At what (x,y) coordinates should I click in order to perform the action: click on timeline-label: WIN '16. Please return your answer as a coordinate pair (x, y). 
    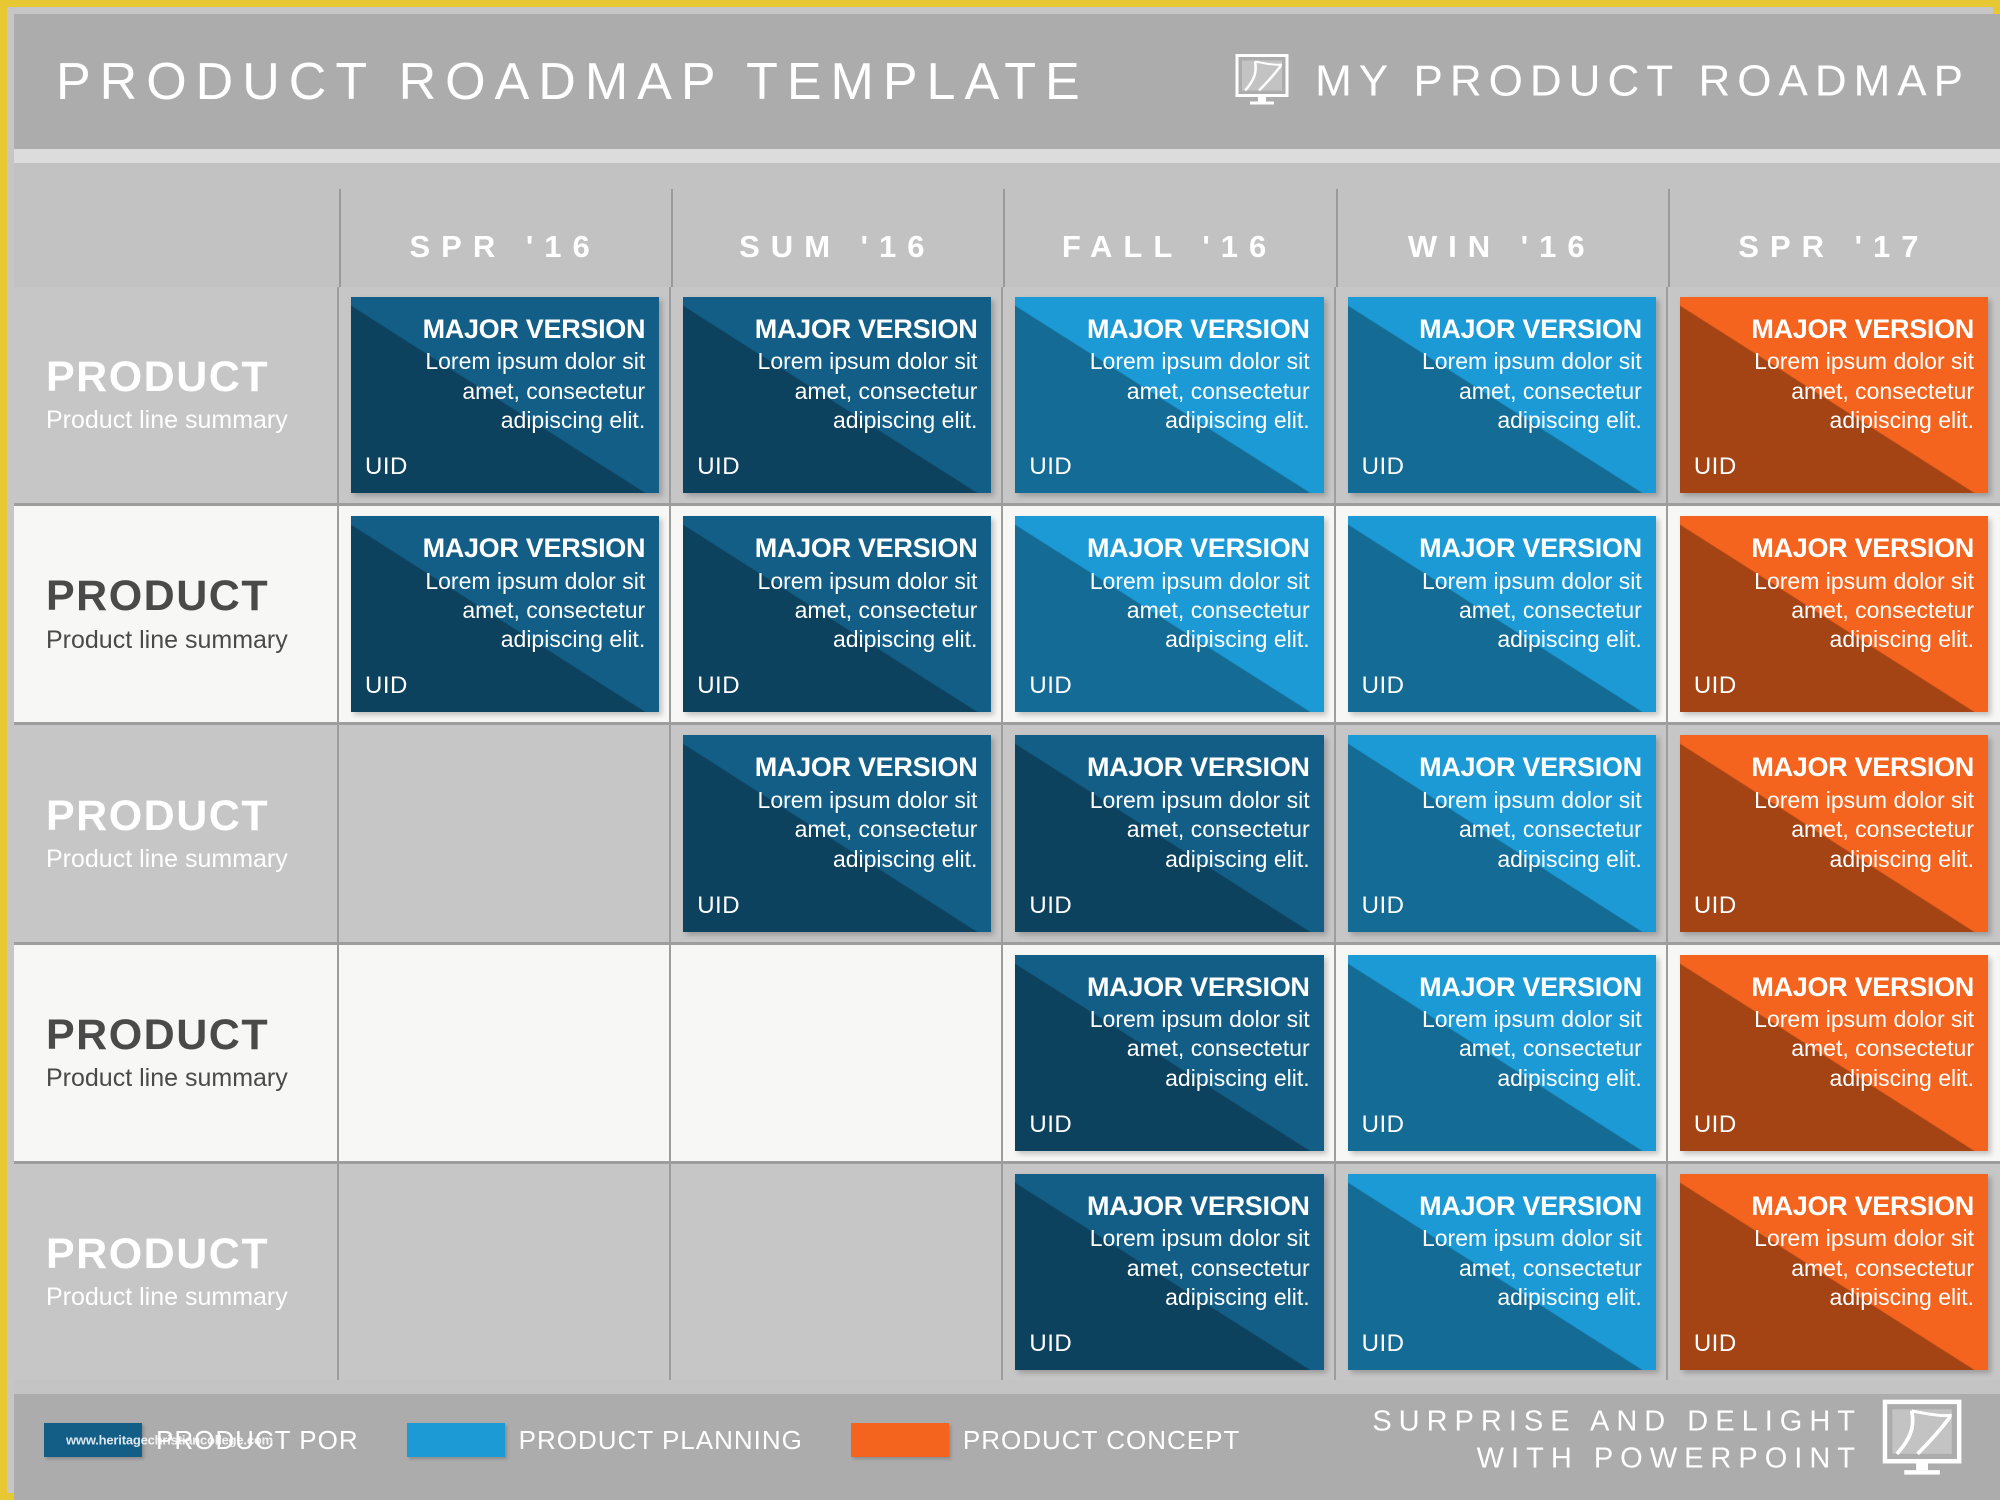
    Looking at the image, I should click on (1501, 246).